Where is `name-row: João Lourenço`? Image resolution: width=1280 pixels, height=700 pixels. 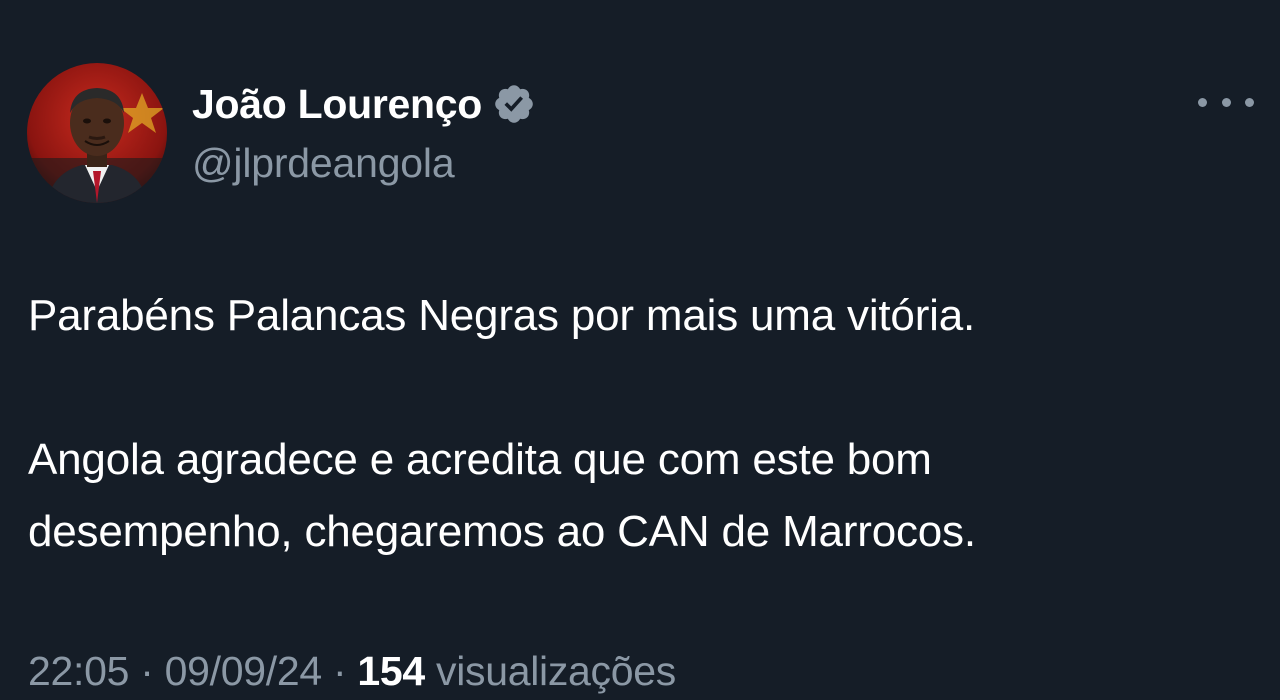
name-row: João Lourenço is located at coordinates (364, 104).